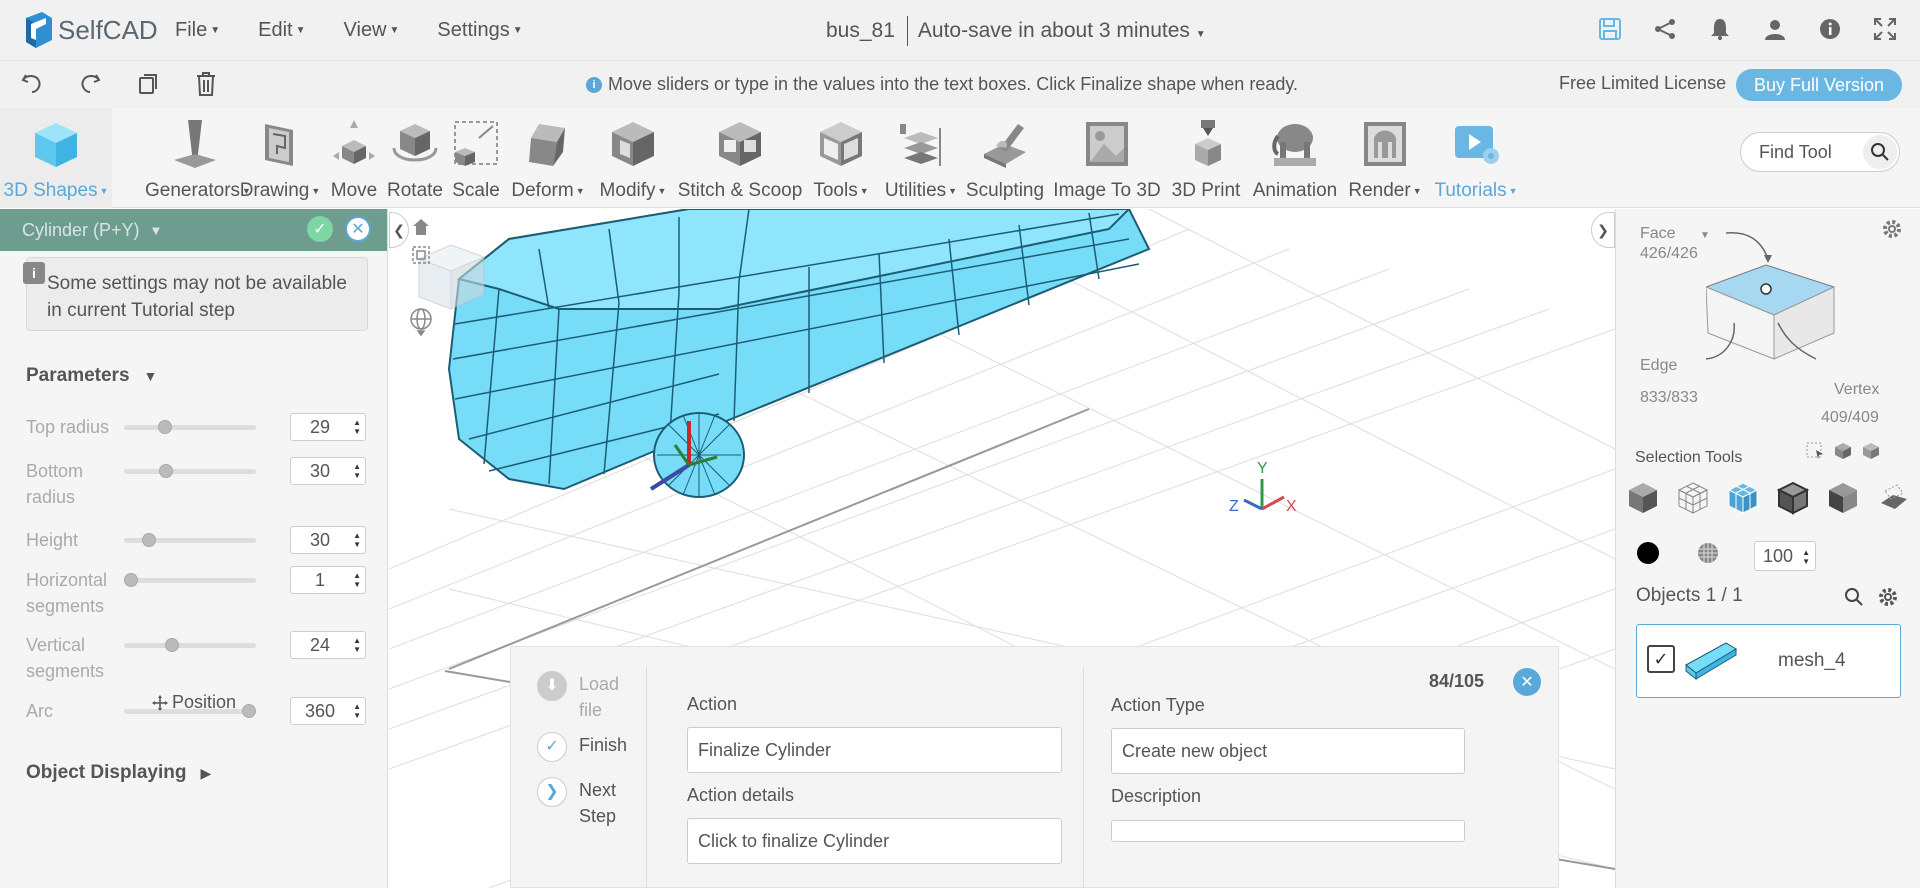  I want to click on bottom-radius-slider, so click(190, 471).